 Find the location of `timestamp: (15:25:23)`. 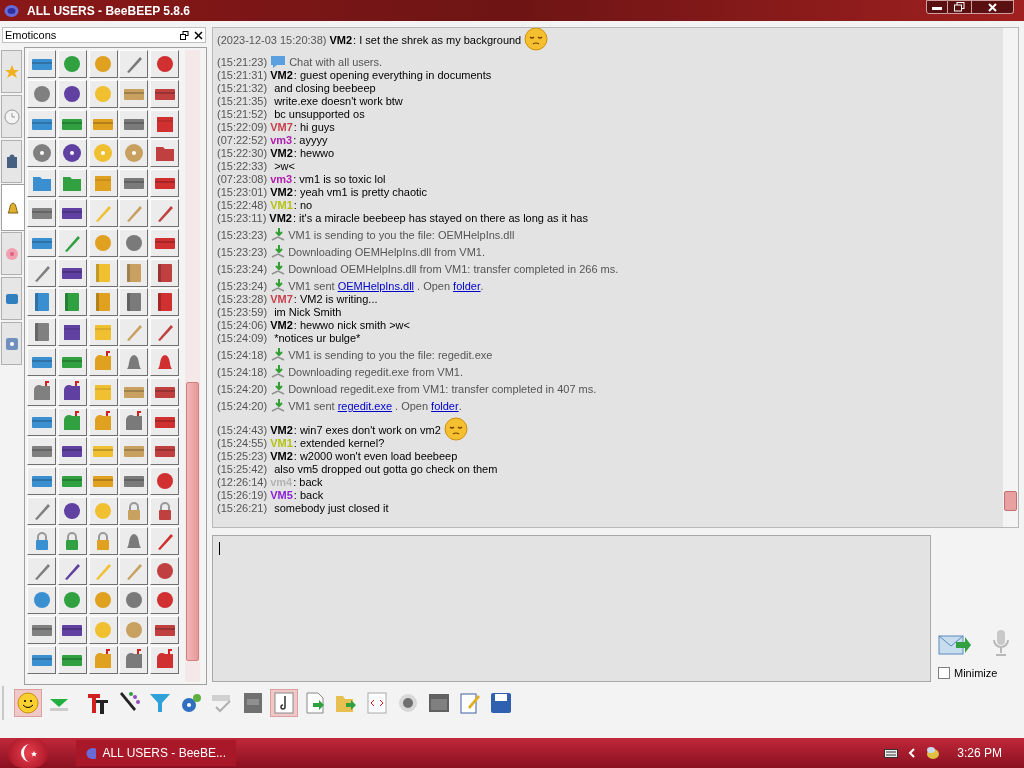

timestamp: (15:25:23) is located at coordinates (242, 456).